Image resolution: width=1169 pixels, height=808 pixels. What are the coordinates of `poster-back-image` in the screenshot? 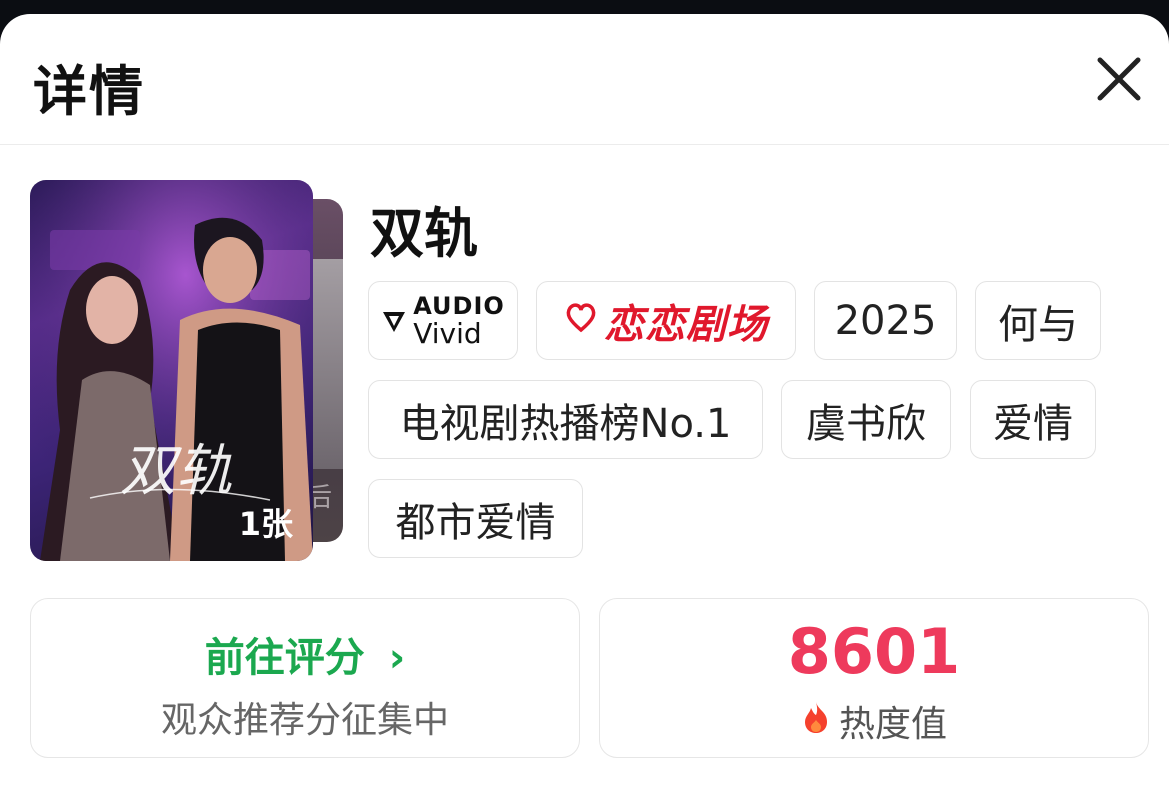 It's located at (328, 364).